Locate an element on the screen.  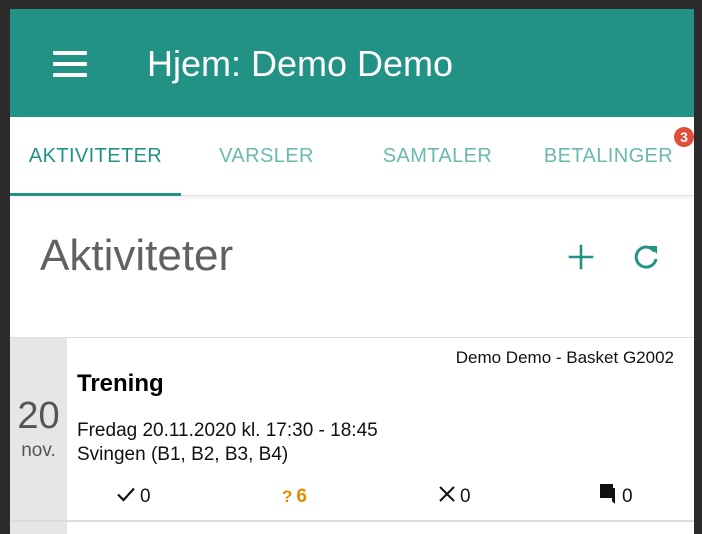
tab-betalinger: BETALINGER is located at coordinates (608, 156).